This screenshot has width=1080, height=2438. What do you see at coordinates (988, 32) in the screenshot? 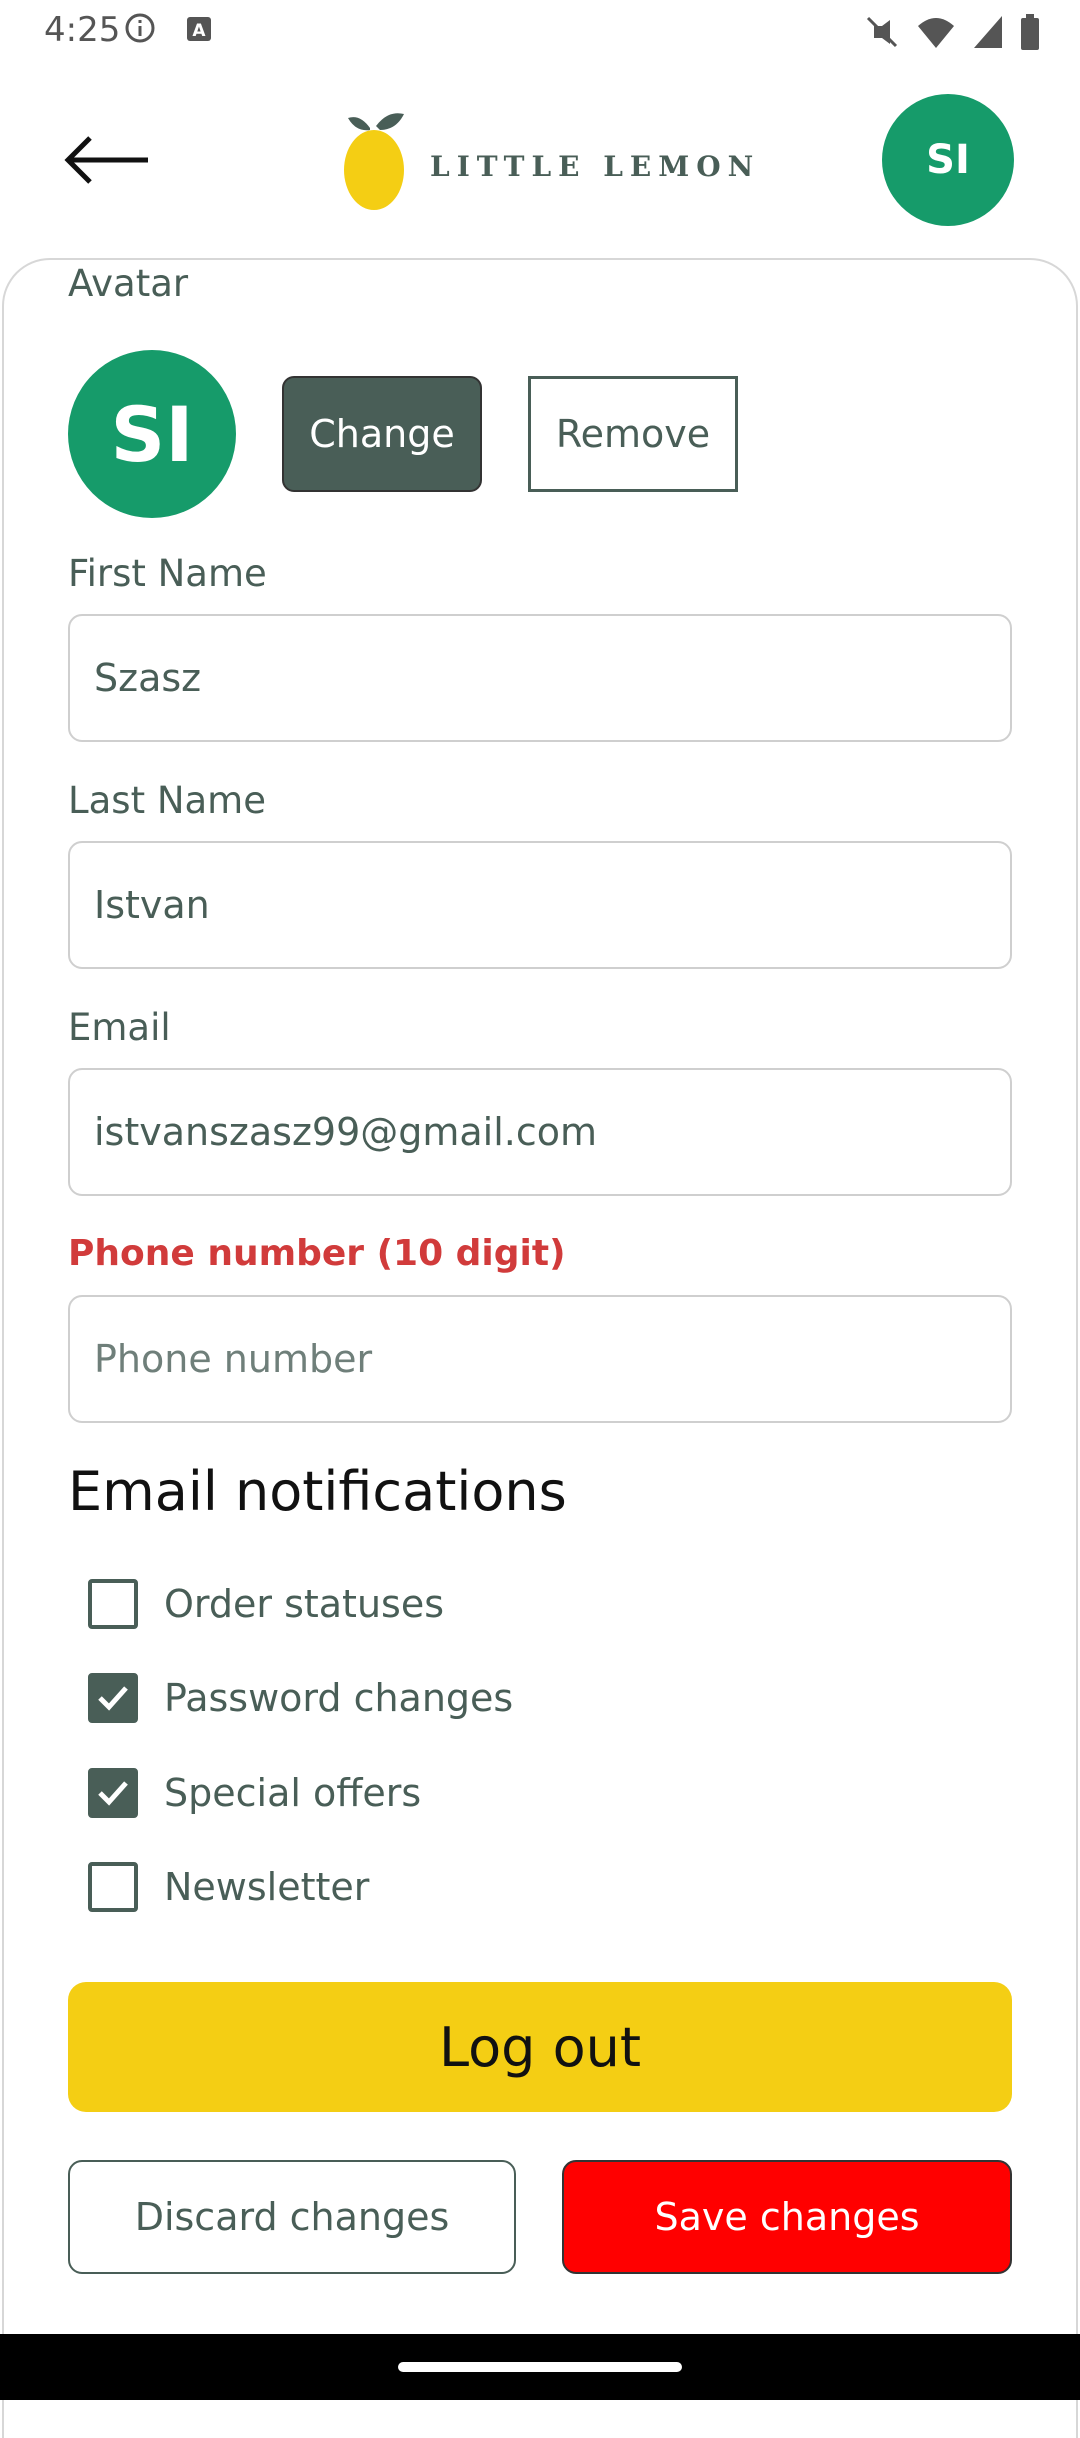
I see `signal-icon` at bounding box center [988, 32].